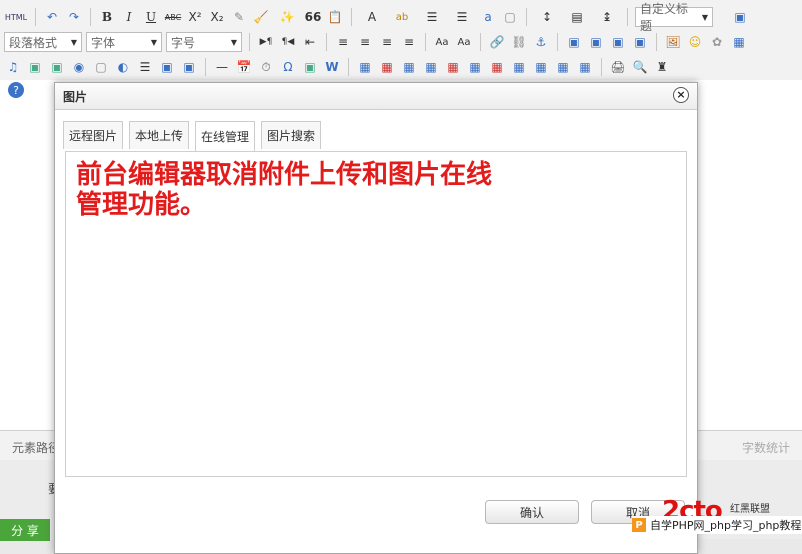  I want to click on watermark-logo-side: 红黑联盟, so click(750, 509).